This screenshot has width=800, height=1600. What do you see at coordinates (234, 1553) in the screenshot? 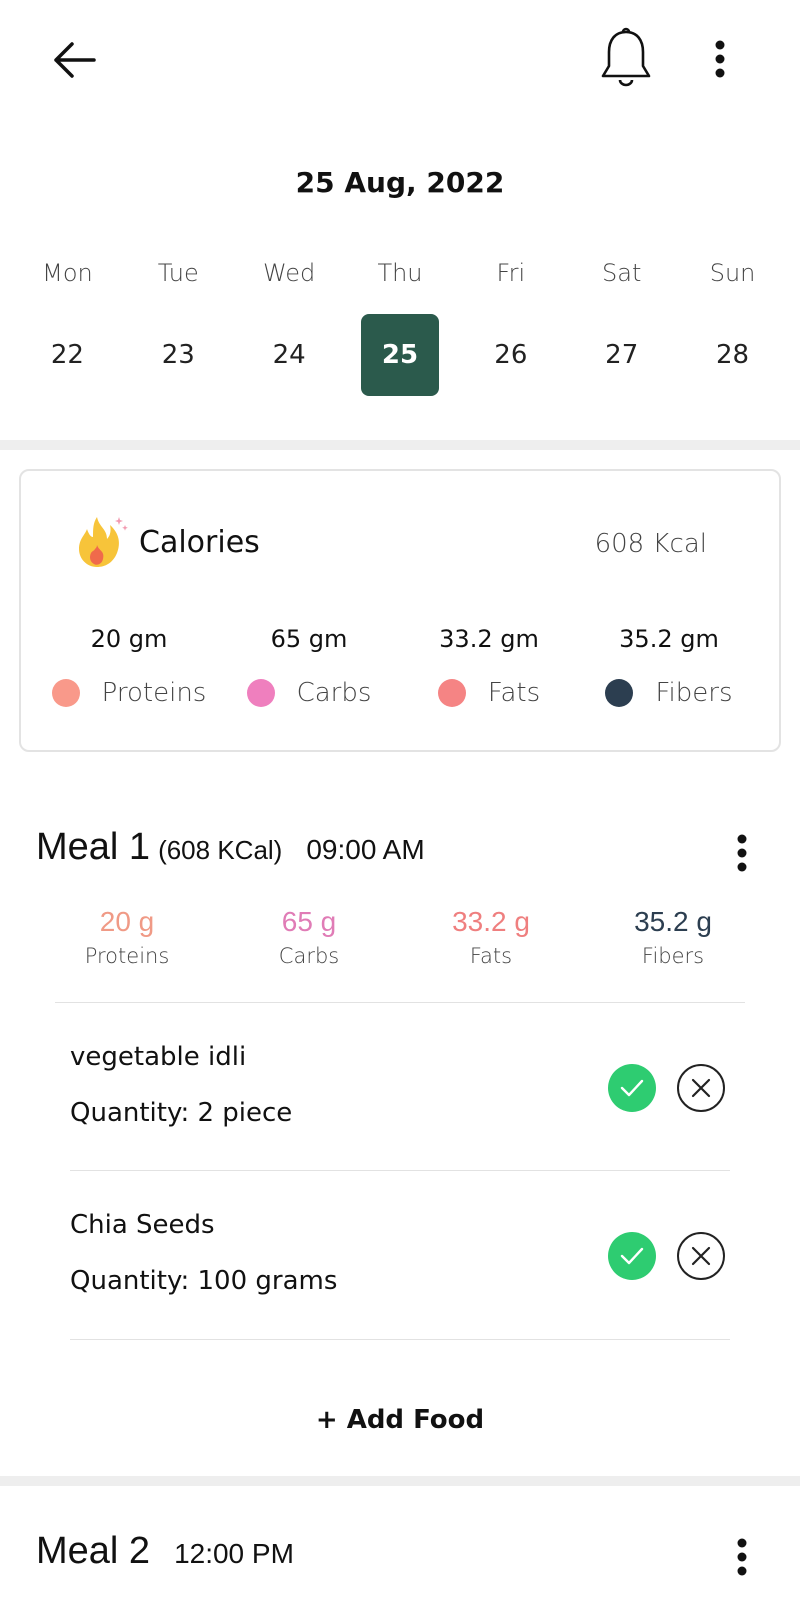
I see `meal-time: 12:00 PM` at bounding box center [234, 1553].